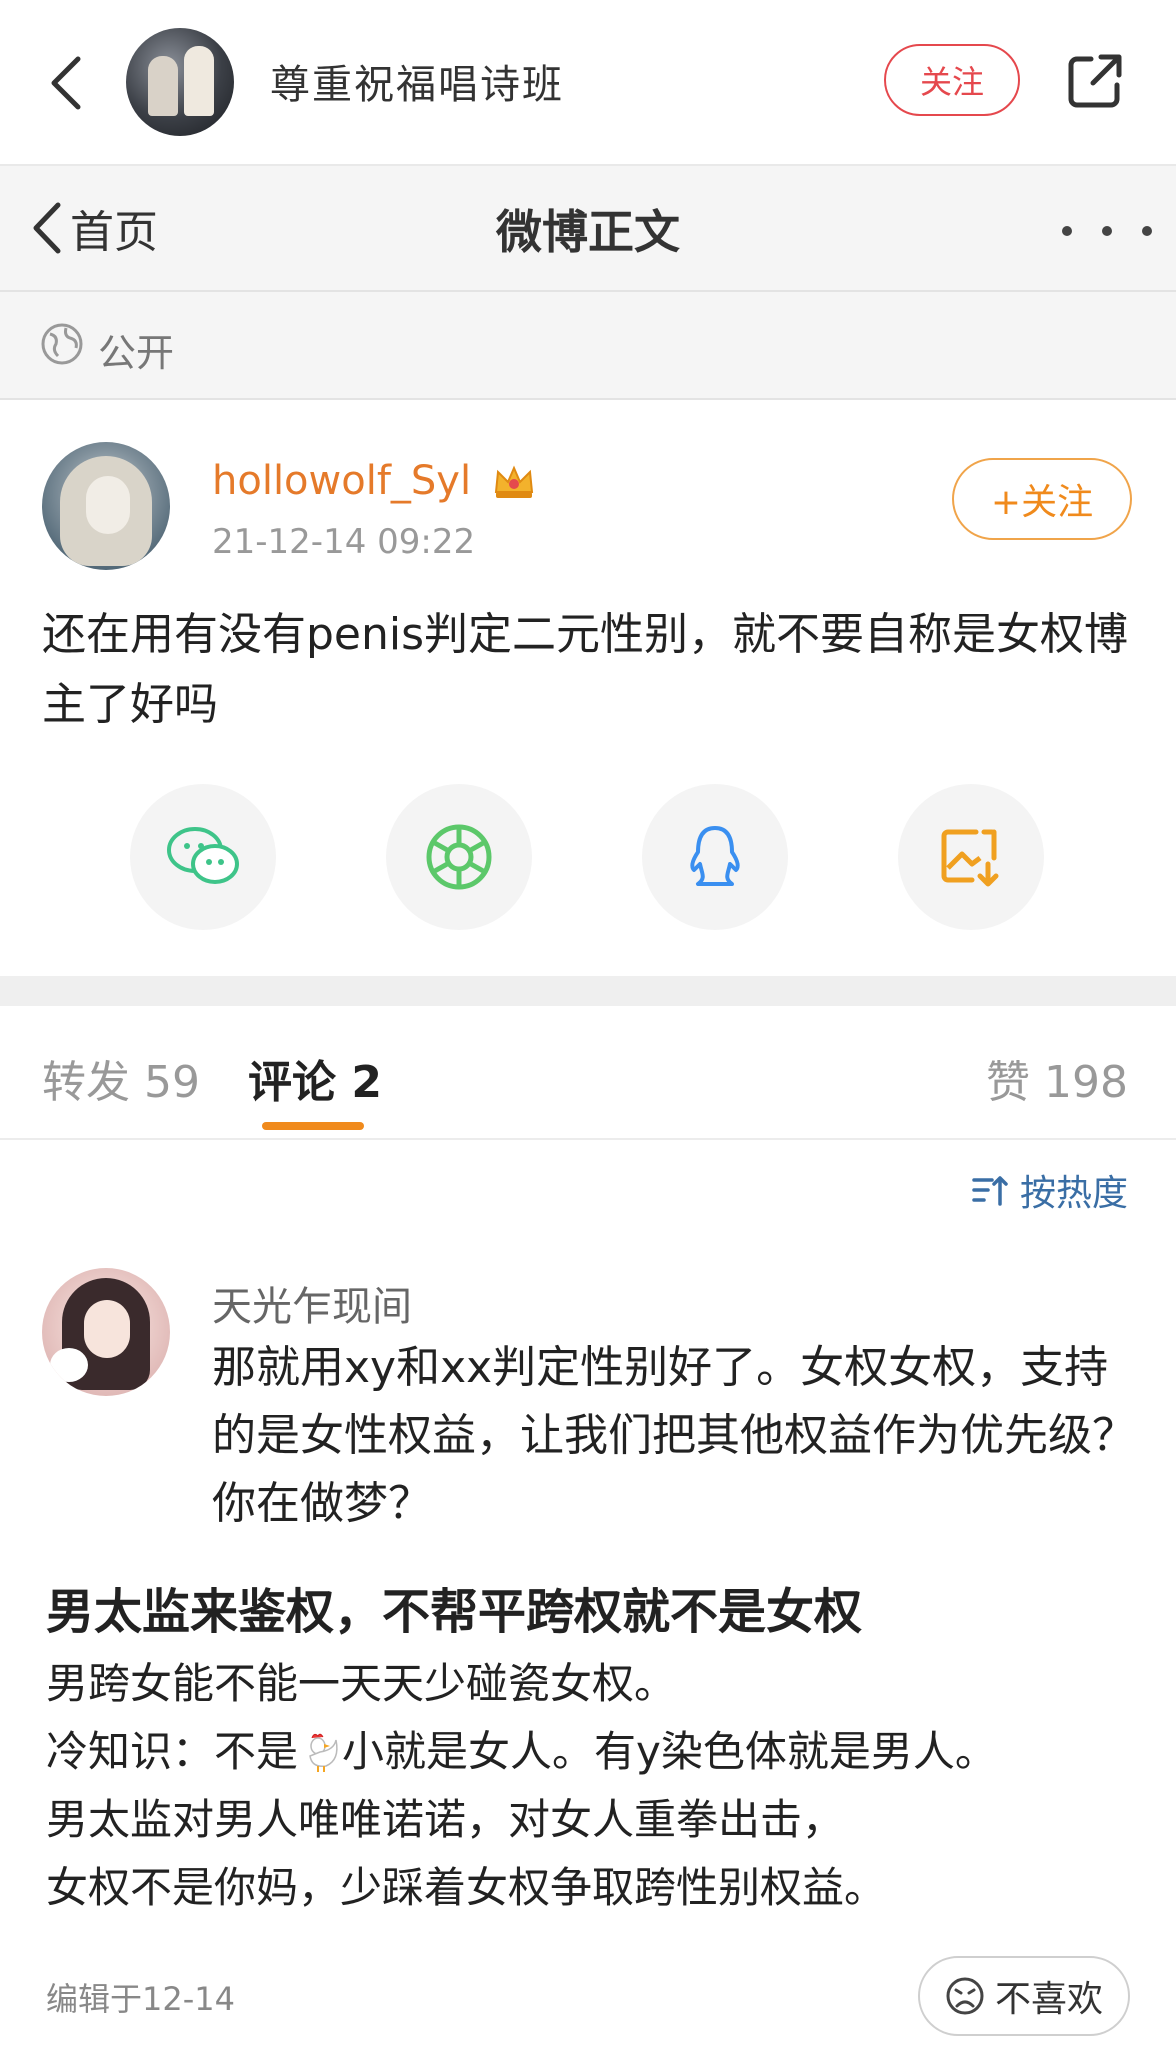 The height and width of the screenshot is (2050, 1176). Describe the element at coordinates (585, 669) in the screenshot. I see `post-text: 还在用有没有penis判定二元性别，就不要自称是女权博主了好吗` at that location.